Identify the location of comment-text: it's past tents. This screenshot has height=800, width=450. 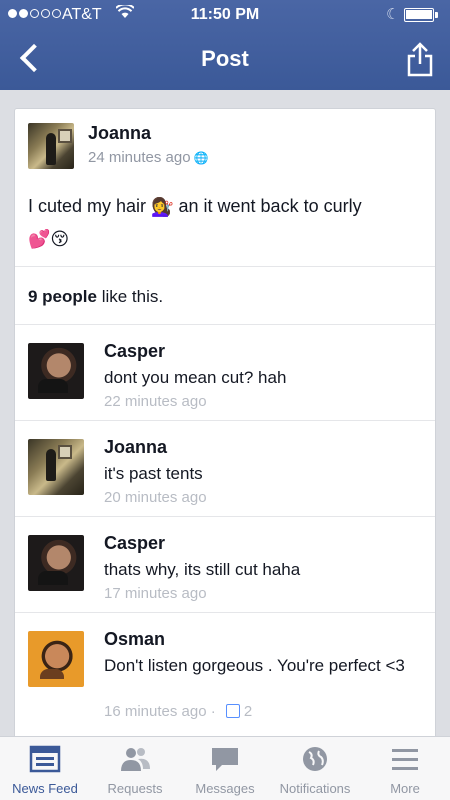
(153, 473).